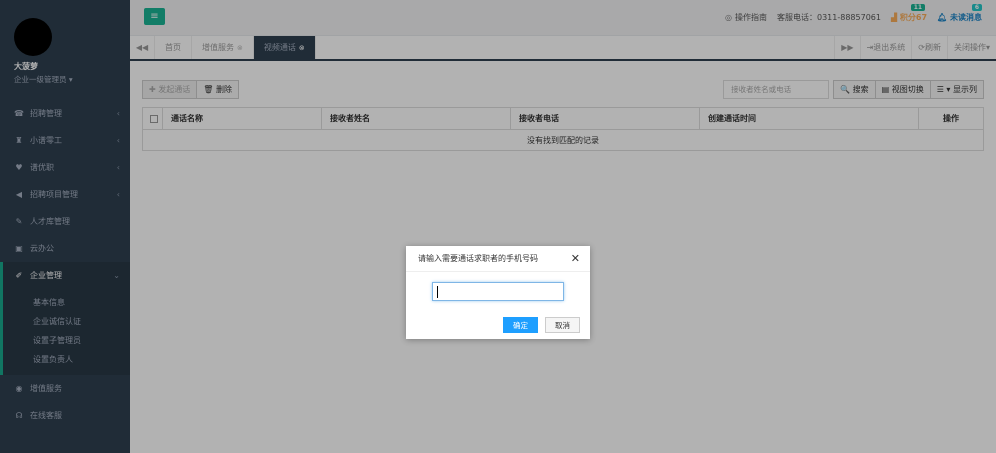 The image size is (996, 453). Describe the element at coordinates (437, 292) in the screenshot. I see `text-cursor` at that location.